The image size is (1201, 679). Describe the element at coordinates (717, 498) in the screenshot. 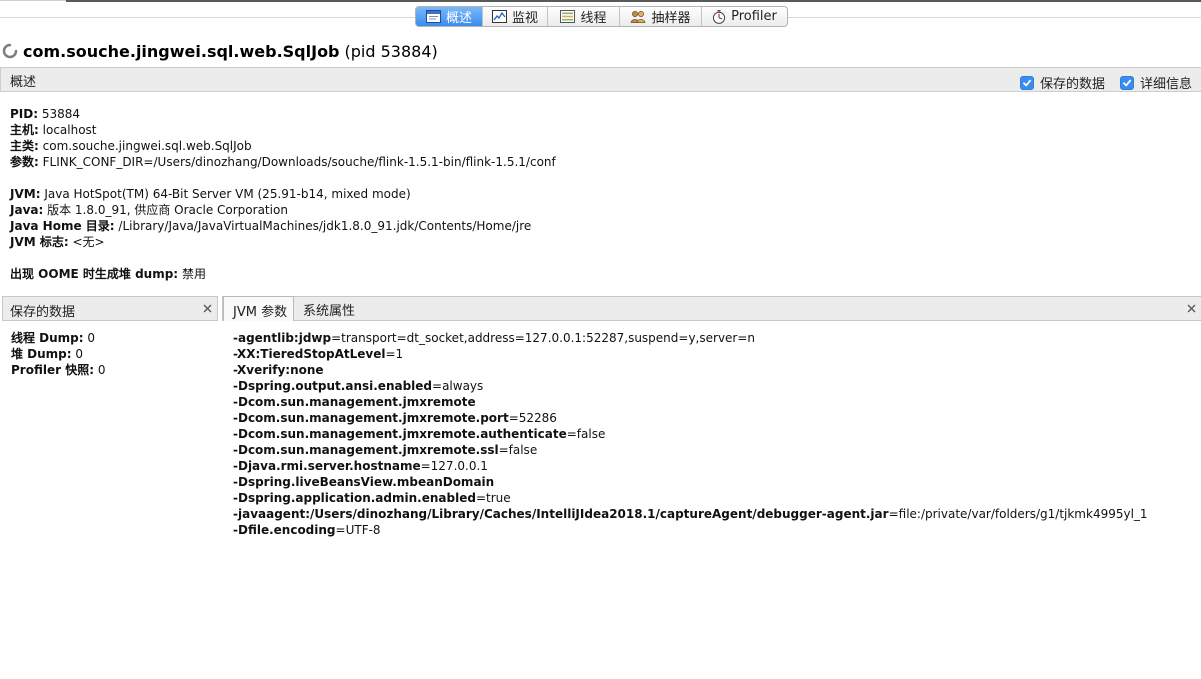

I see `jvm-argument: -Dspring.application.admin.enabled=true` at that location.